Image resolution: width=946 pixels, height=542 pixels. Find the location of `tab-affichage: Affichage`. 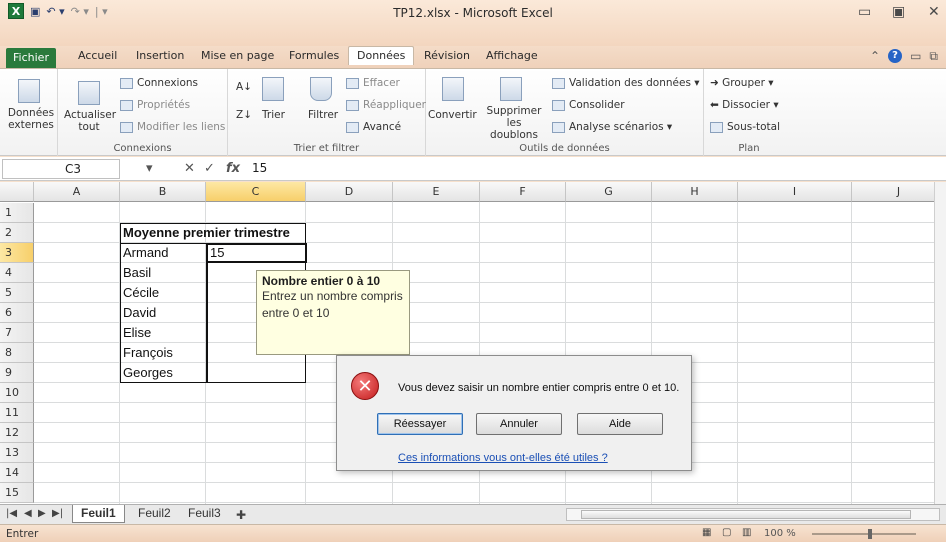

tab-affichage: Affichage is located at coordinates (512, 55).